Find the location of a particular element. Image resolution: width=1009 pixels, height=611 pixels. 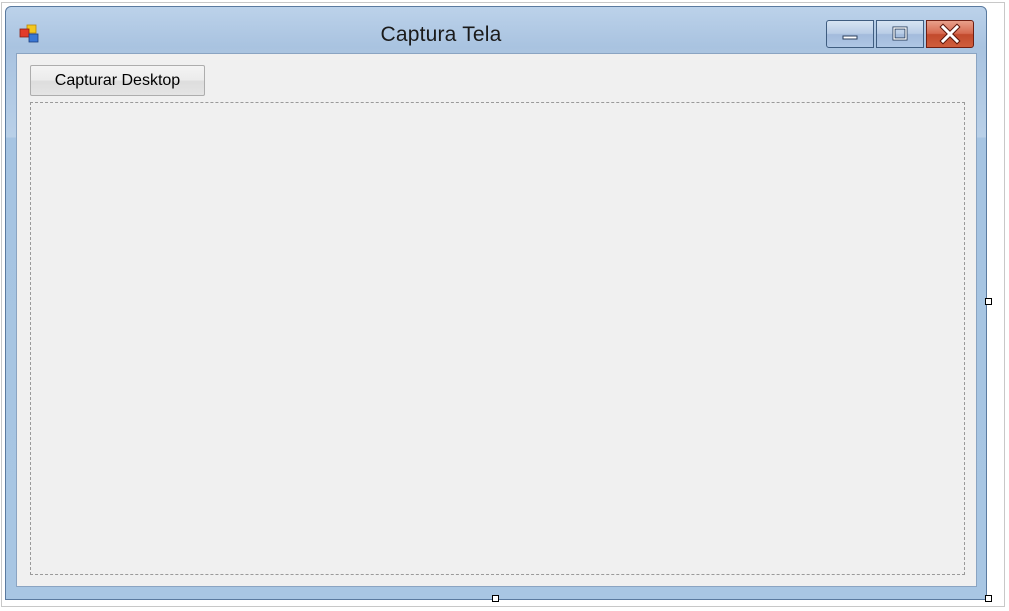

close-button is located at coordinates (950, 34).